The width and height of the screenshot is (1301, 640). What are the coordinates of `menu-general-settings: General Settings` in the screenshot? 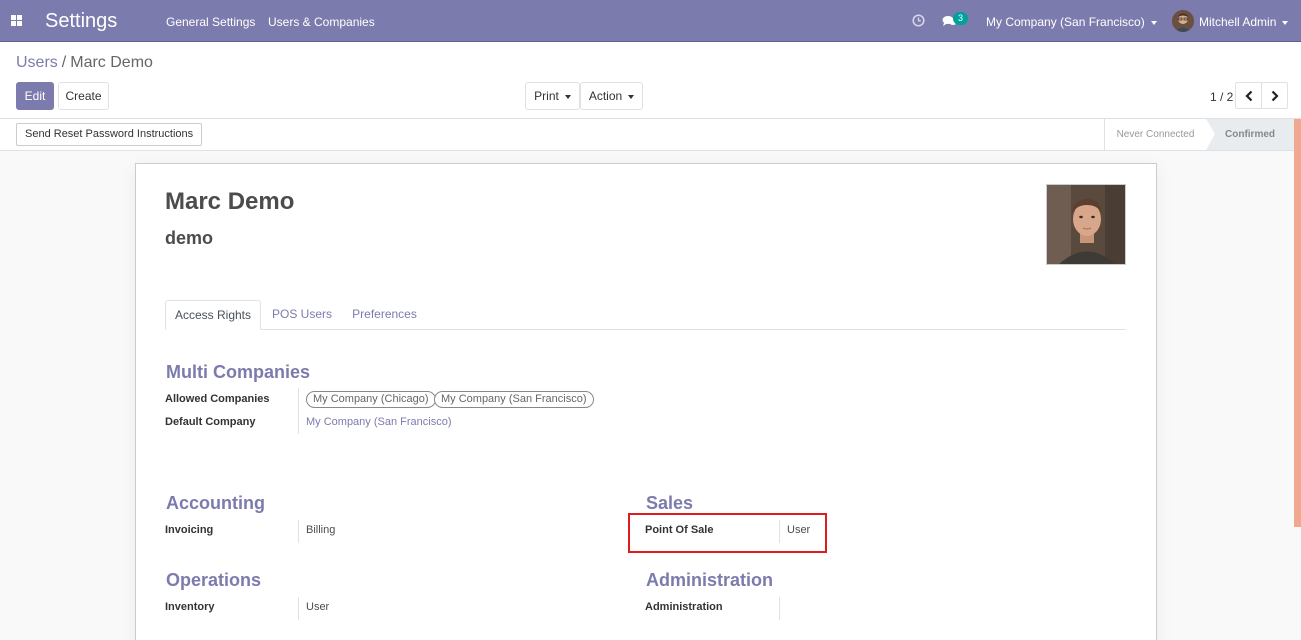 It's located at (210, 22).